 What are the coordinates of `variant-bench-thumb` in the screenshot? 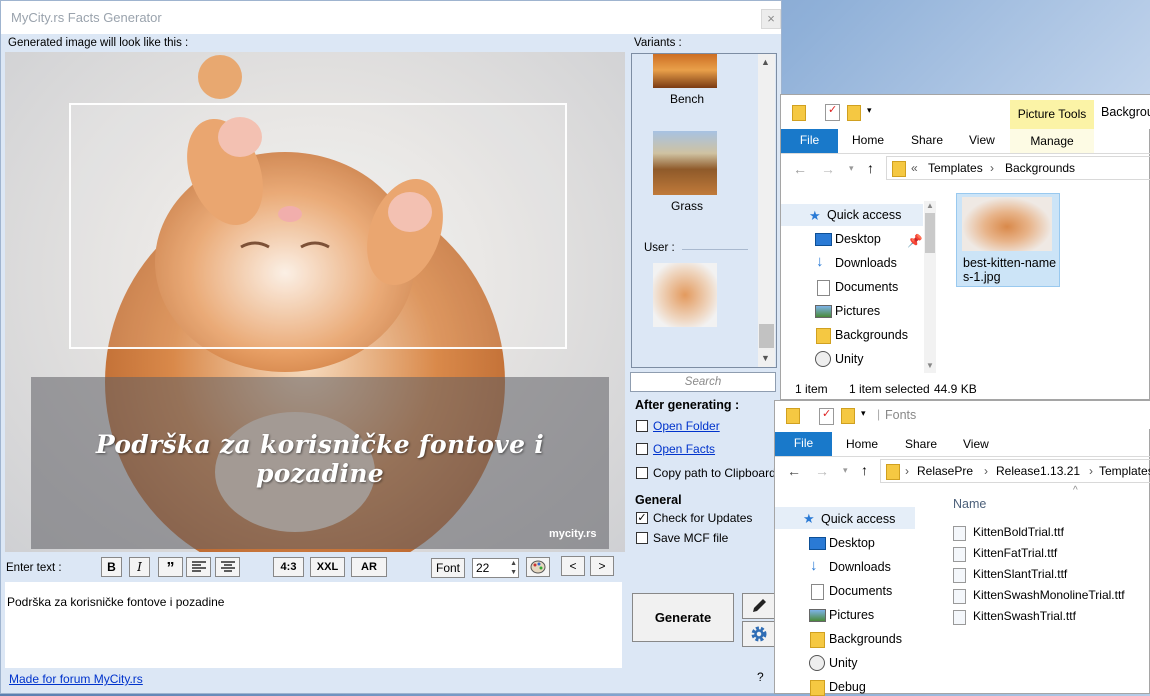 It's located at (685, 71).